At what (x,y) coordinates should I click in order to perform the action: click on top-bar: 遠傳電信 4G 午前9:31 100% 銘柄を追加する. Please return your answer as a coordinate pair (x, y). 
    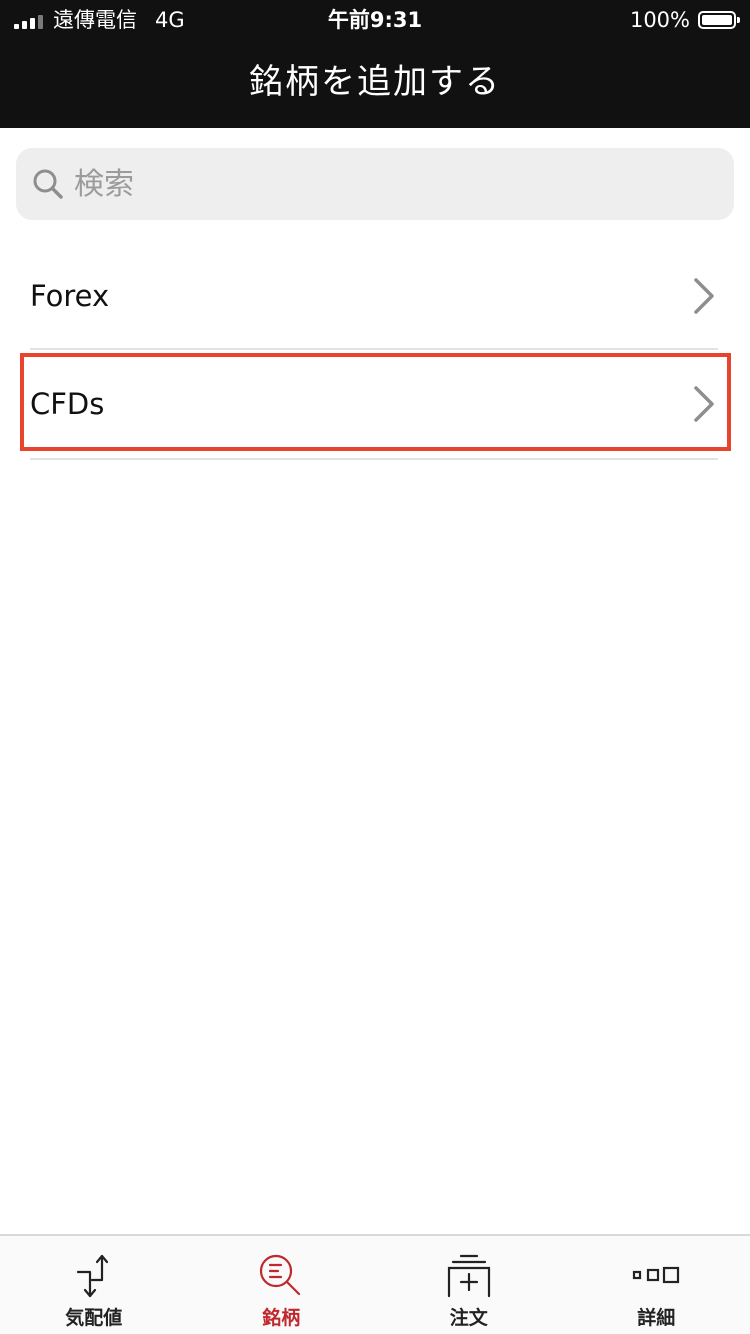
    Looking at the image, I should click on (375, 64).